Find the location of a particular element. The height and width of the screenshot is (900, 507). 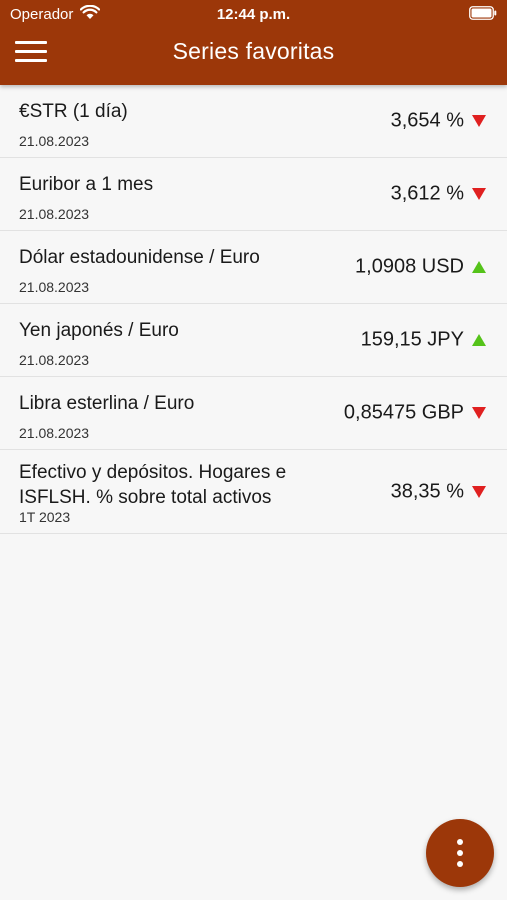

app-bar: Operador 12:44 p.m. Series favoritas is located at coordinates (253, 42).